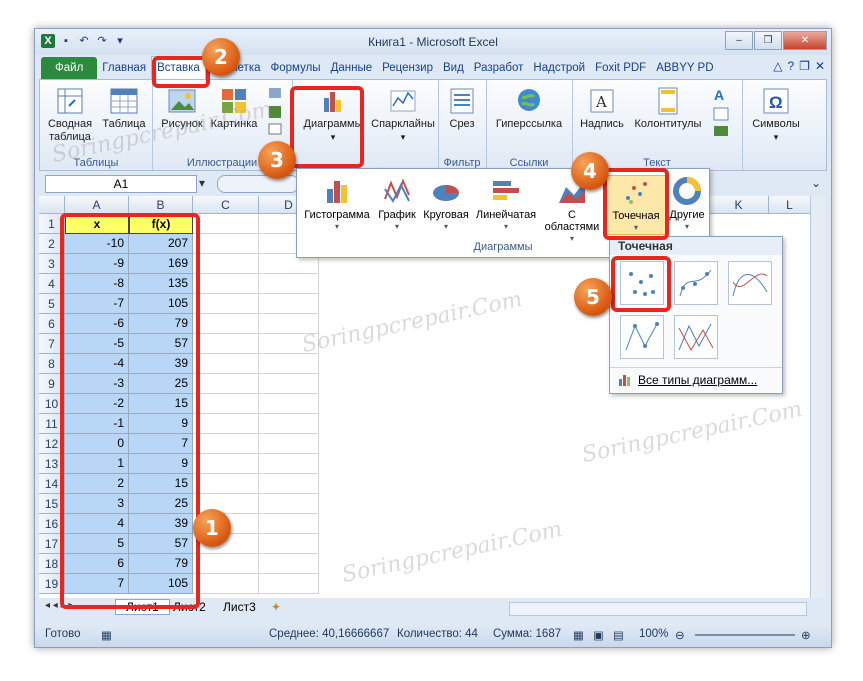  I want to click on chart-option-label: Другие, so click(686, 215).